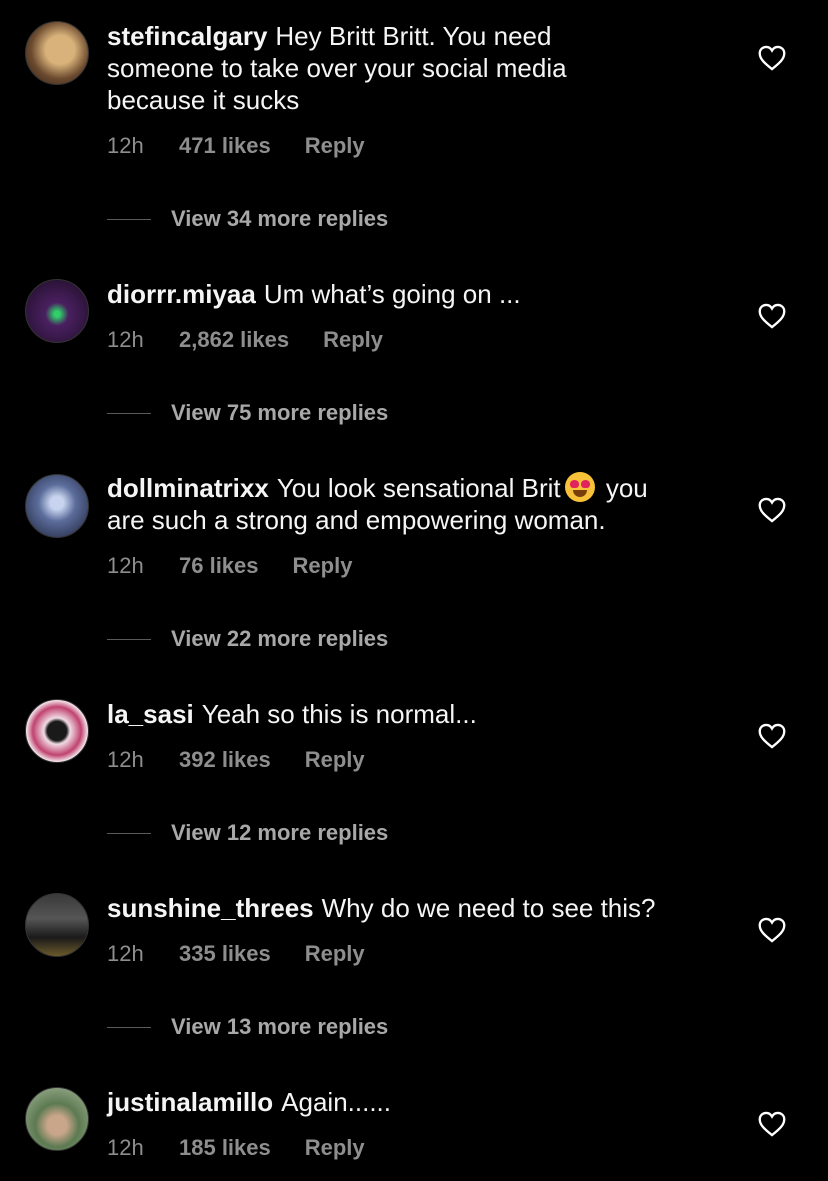 Image resolution: width=828 pixels, height=1181 pixels. Describe the element at coordinates (280, 638) in the screenshot. I see `view-replies-label: View 22 more replies` at that location.